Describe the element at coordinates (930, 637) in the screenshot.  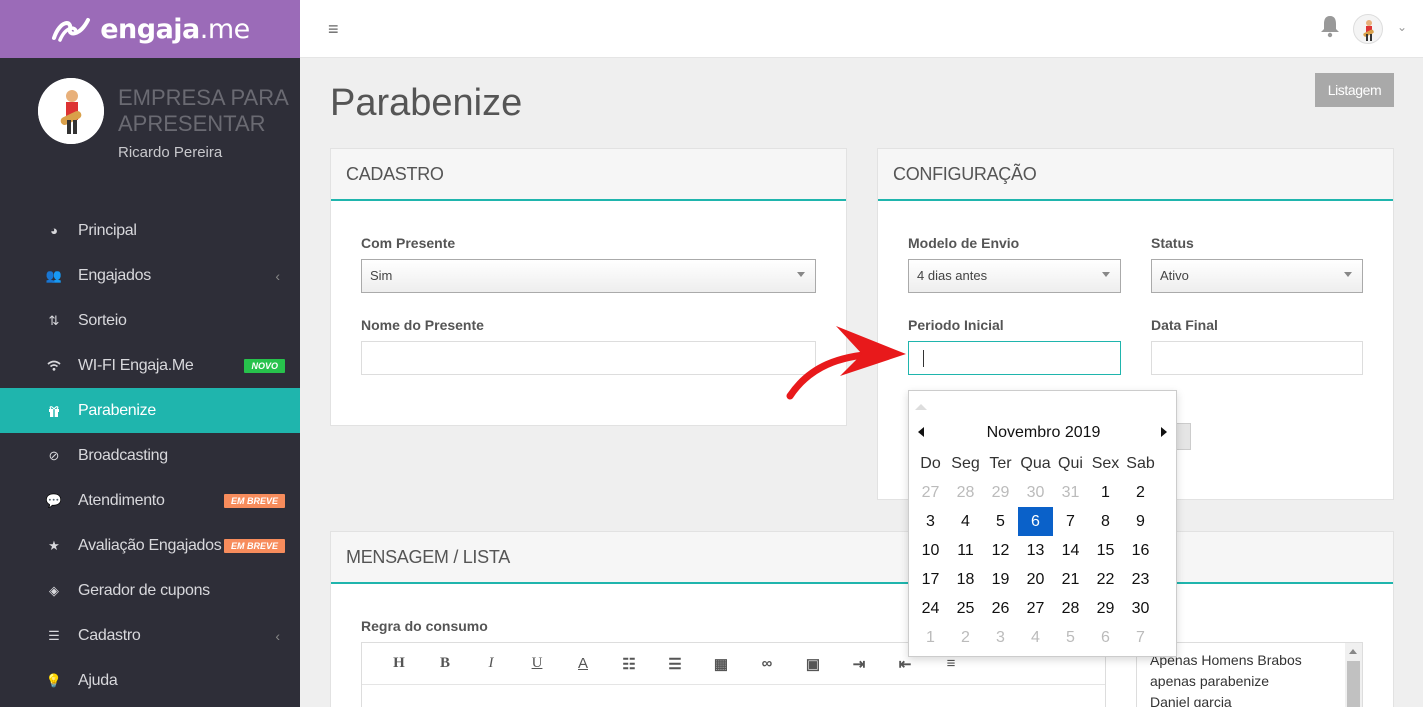
I see `calendar-day-other-month: 1` at that location.